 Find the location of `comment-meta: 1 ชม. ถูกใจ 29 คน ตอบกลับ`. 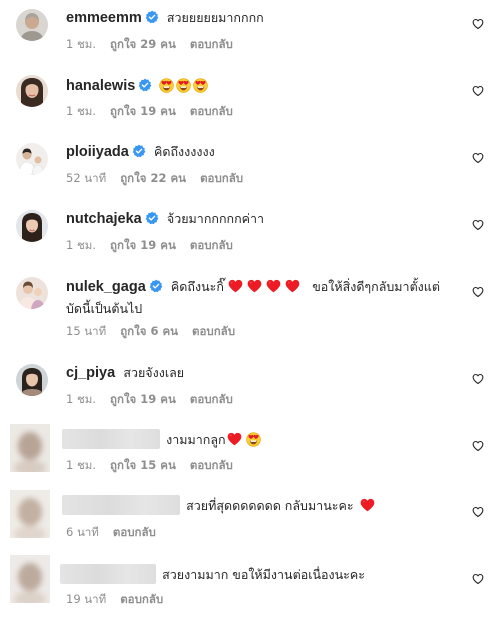

comment-meta: 1 ชม. ถูกใจ 29 คน ตอบกลับ is located at coordinates (156, 44).